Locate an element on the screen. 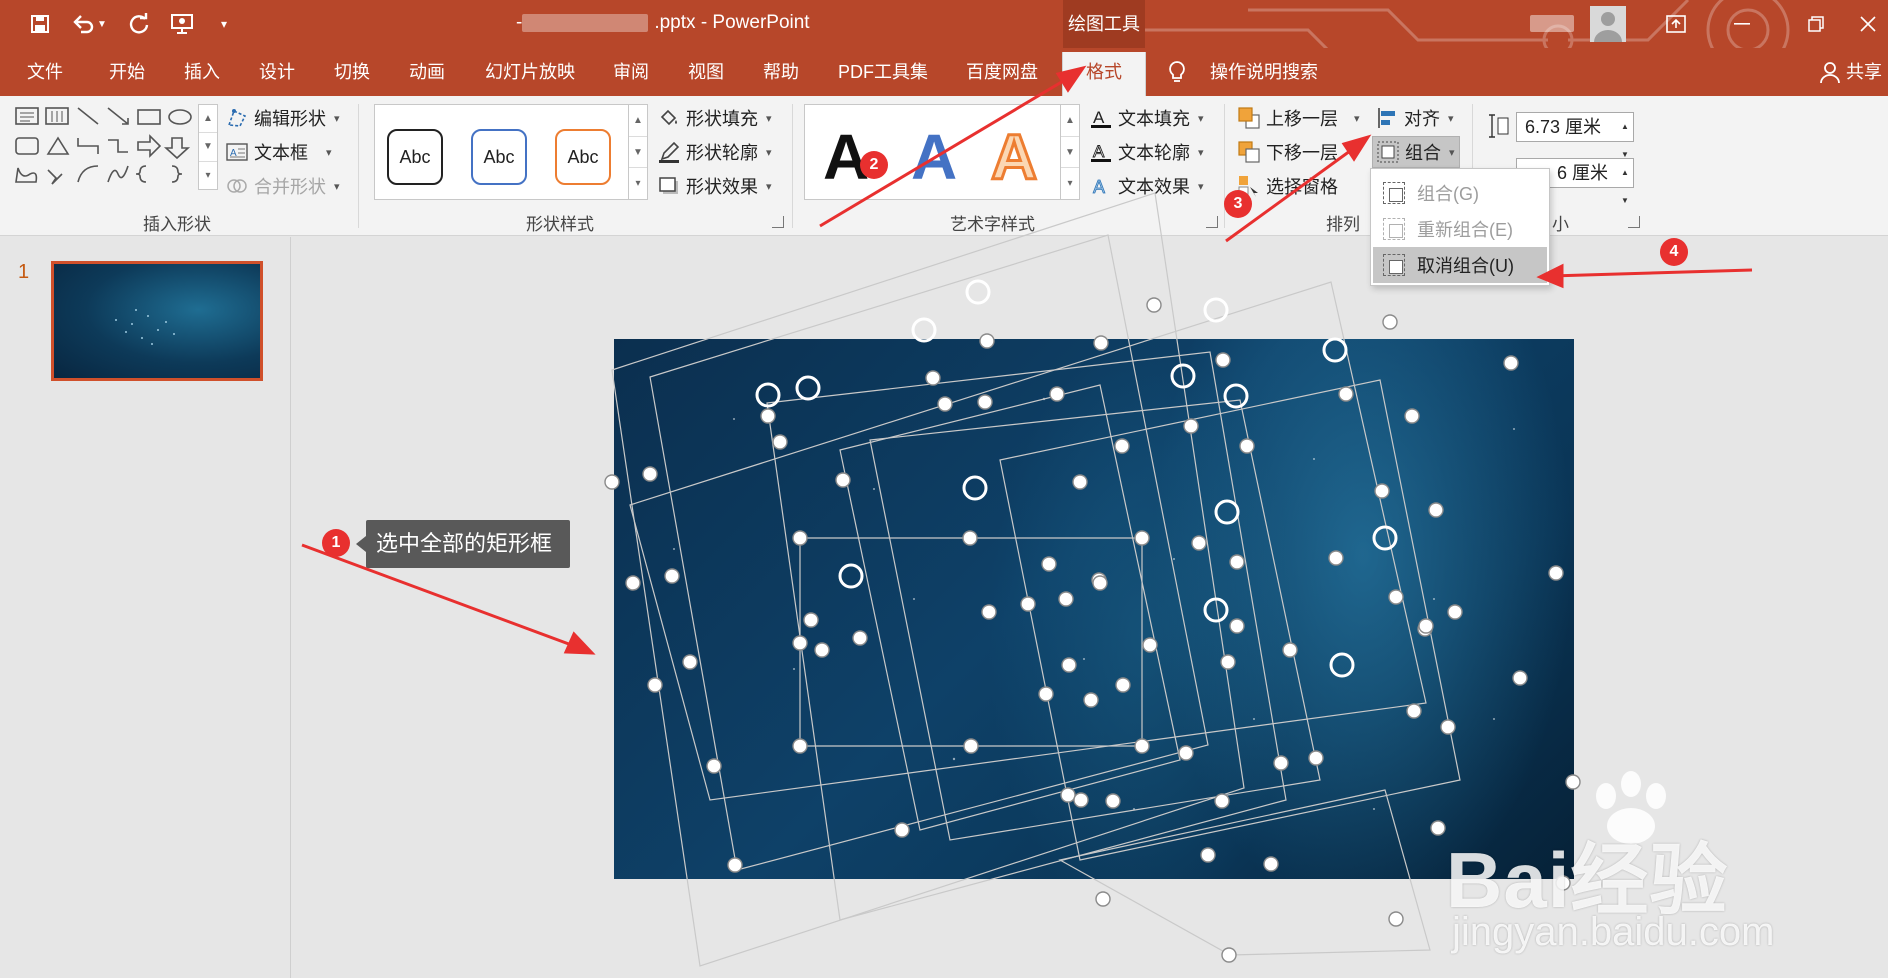 Image resolution: width=1888 pixels, height=978 pixels. shapes-gallery-icons is located at coordinates (103, 146).